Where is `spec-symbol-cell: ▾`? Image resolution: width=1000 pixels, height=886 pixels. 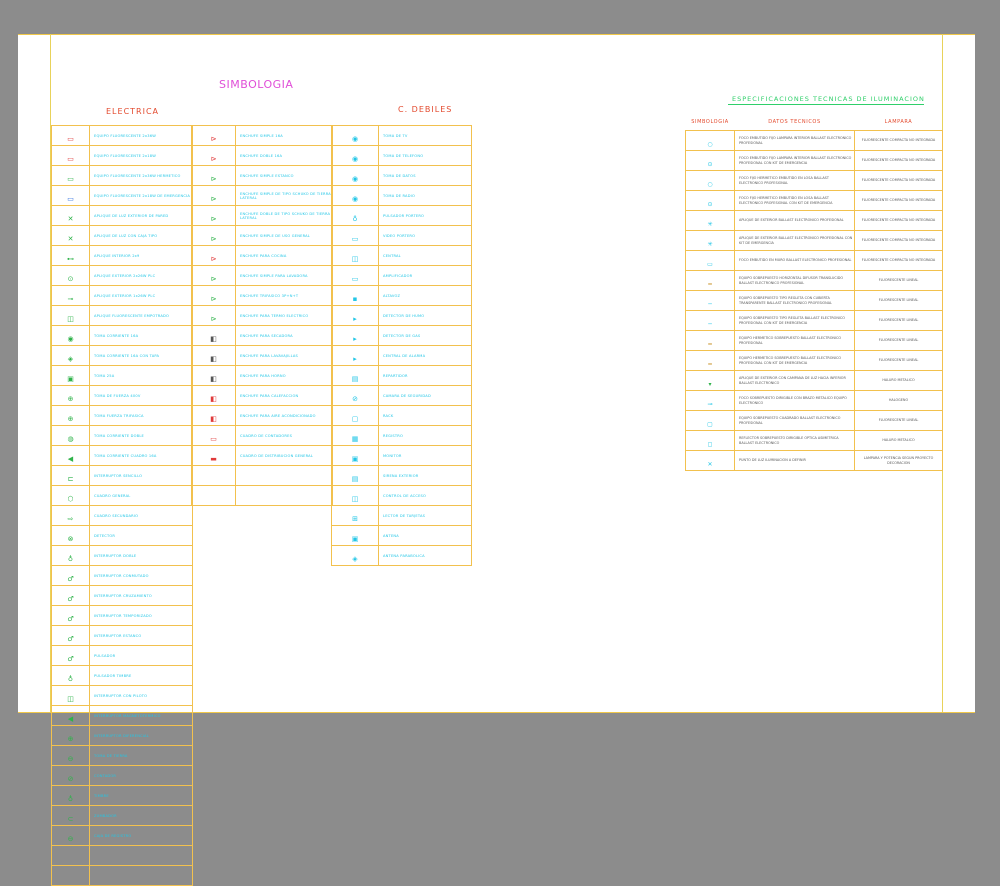
spec-symbol-cell: ▾ is located at coordinates (710, 380).